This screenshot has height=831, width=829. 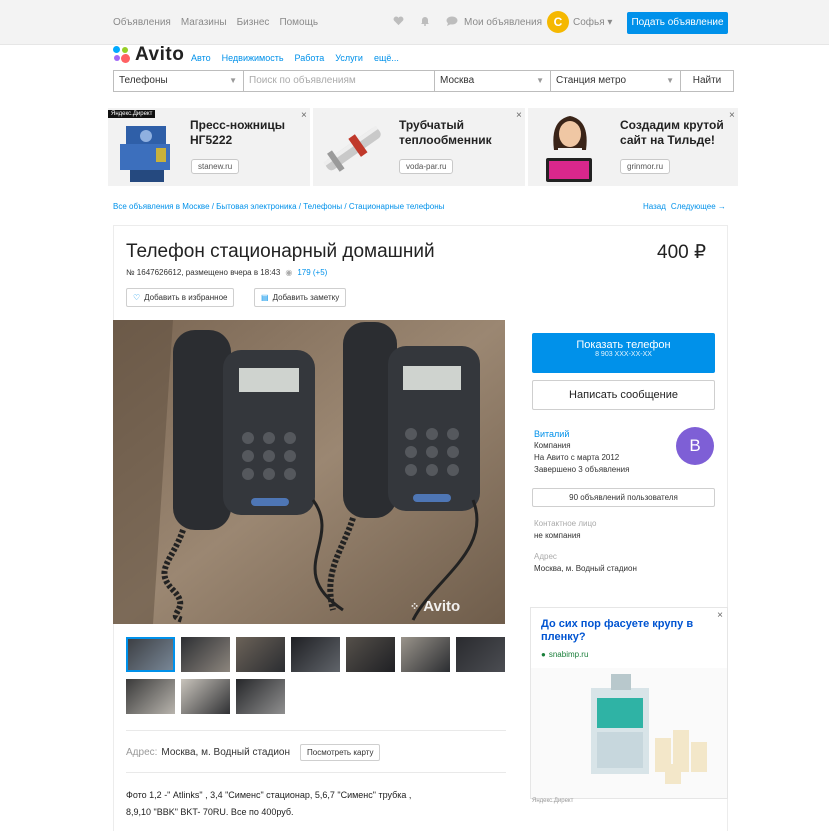 I want to click on write-message-button: Написать сообщение, so click(x=623, y=395).